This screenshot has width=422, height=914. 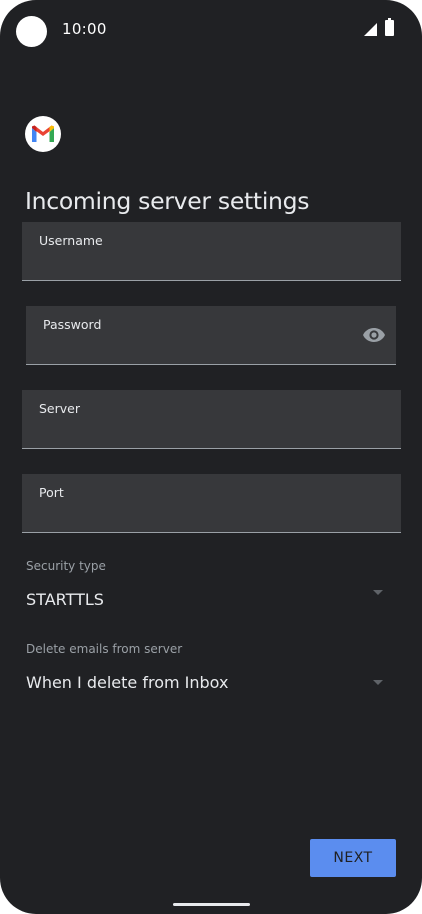 What do you see at coordinates (203, 345) in the screenshot?
I see `password-input` at bounding box center [203, 345].